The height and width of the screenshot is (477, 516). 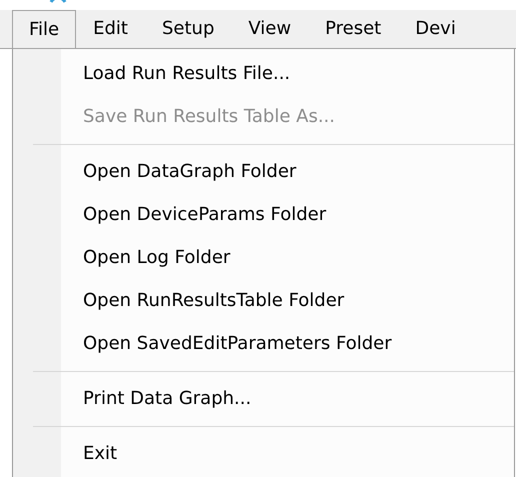 What do you see at coordinates (287, 214) in the screenshot?
I see `menu-item: Open DeviceParams Folder` at bounding box center [287, 214].